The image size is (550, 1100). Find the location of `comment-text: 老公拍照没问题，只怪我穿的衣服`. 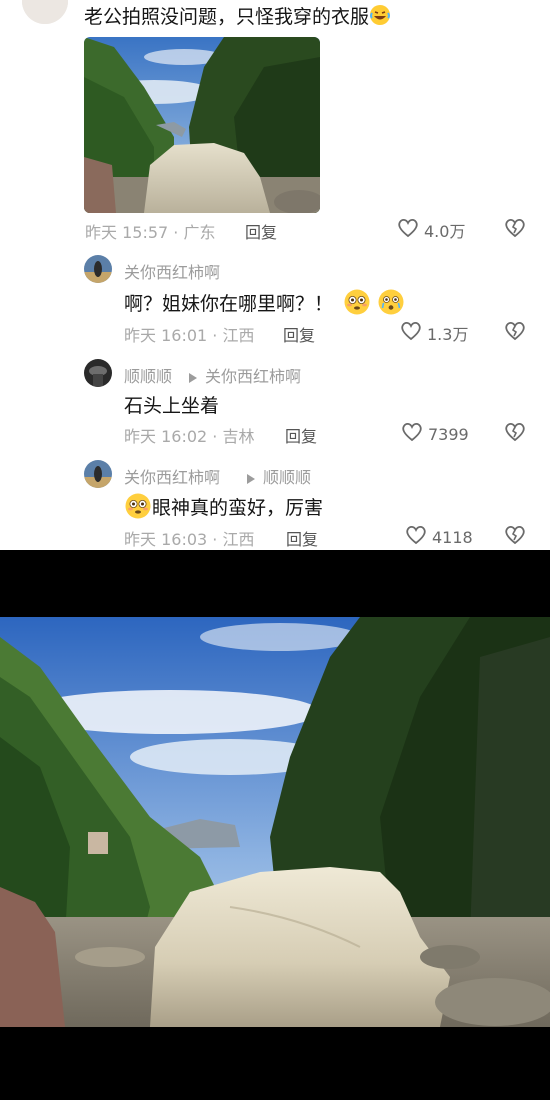

comment-text: 老公拍照没问题，只怪我穿的衣服 is located at coordinates (237, 16).